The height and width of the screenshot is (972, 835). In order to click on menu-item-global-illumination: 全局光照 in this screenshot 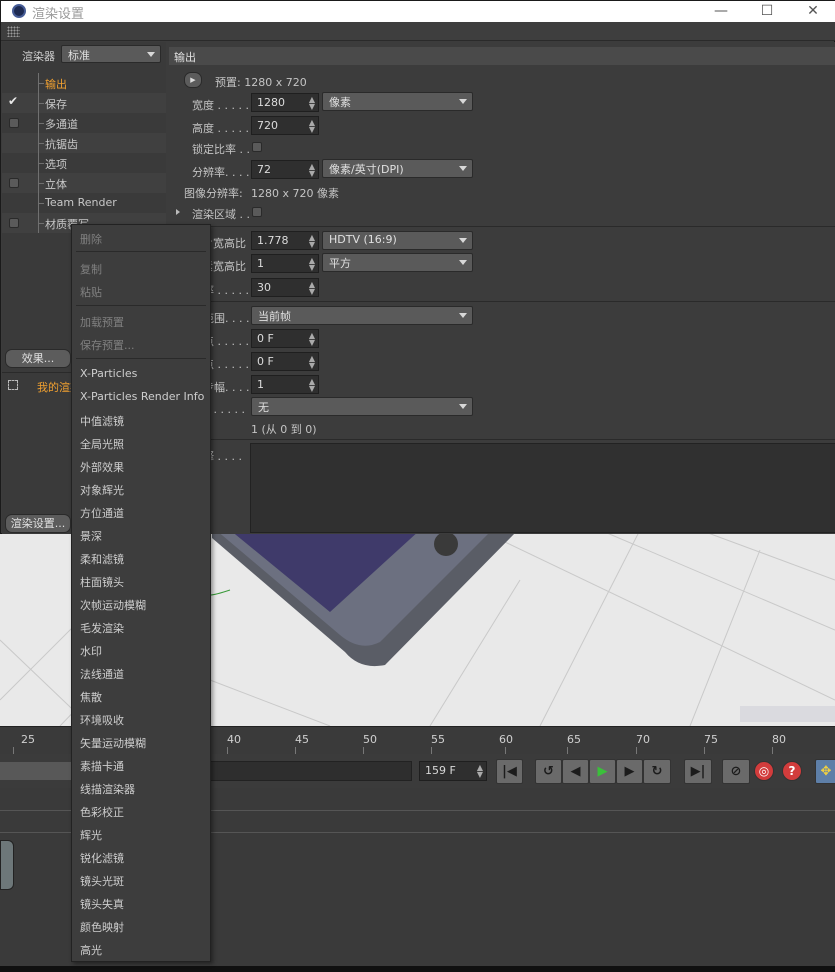, I will do `click(102, 444)`.